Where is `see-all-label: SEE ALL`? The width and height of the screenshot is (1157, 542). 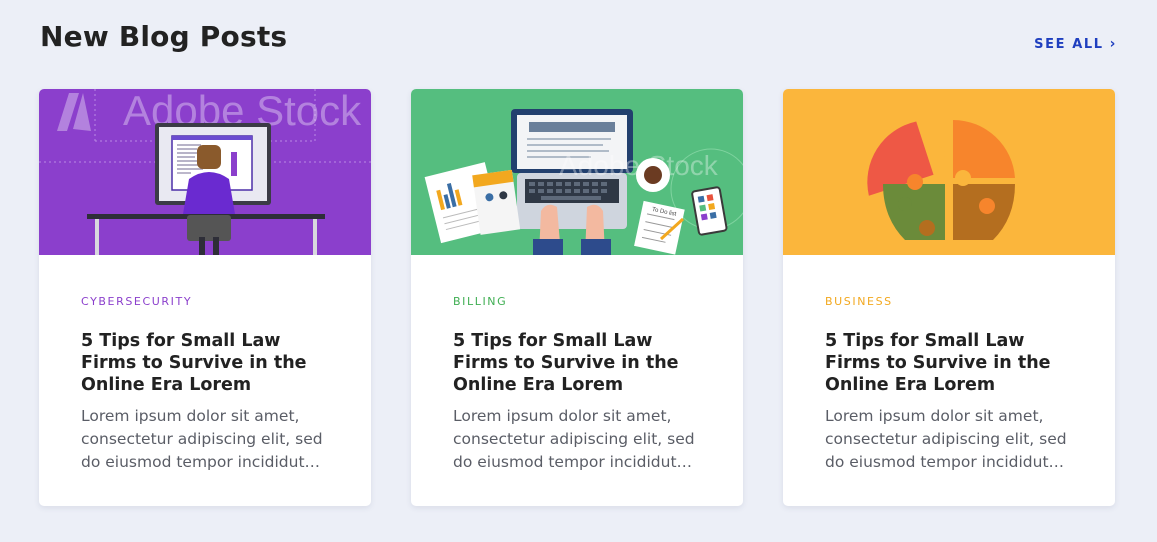
see-all-label: SEE ALL is located at coordinates (1069, 44).